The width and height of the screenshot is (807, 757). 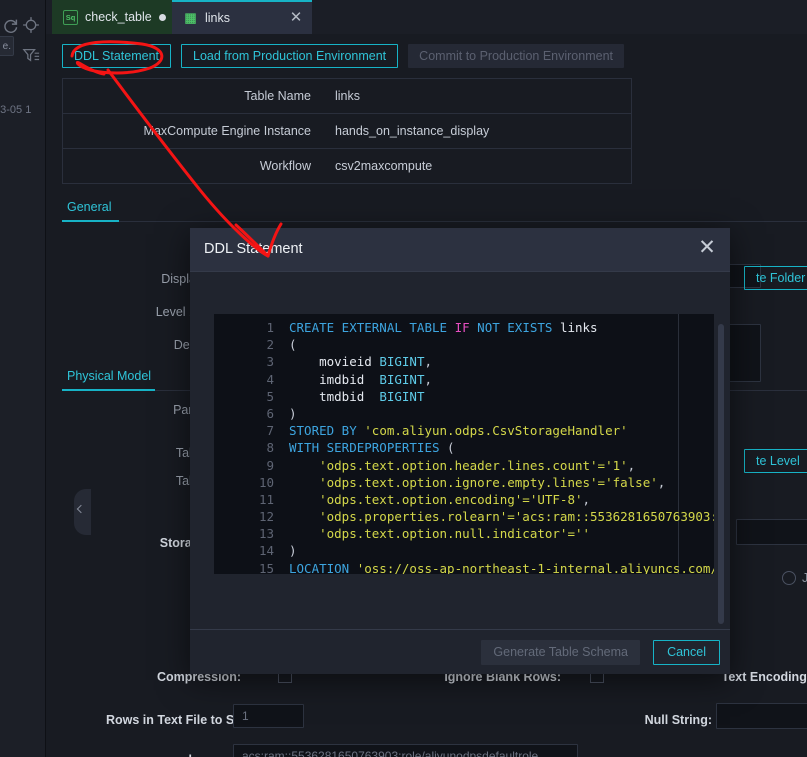 I want to click on close-icon: ✕, so click(x=707, y=248).